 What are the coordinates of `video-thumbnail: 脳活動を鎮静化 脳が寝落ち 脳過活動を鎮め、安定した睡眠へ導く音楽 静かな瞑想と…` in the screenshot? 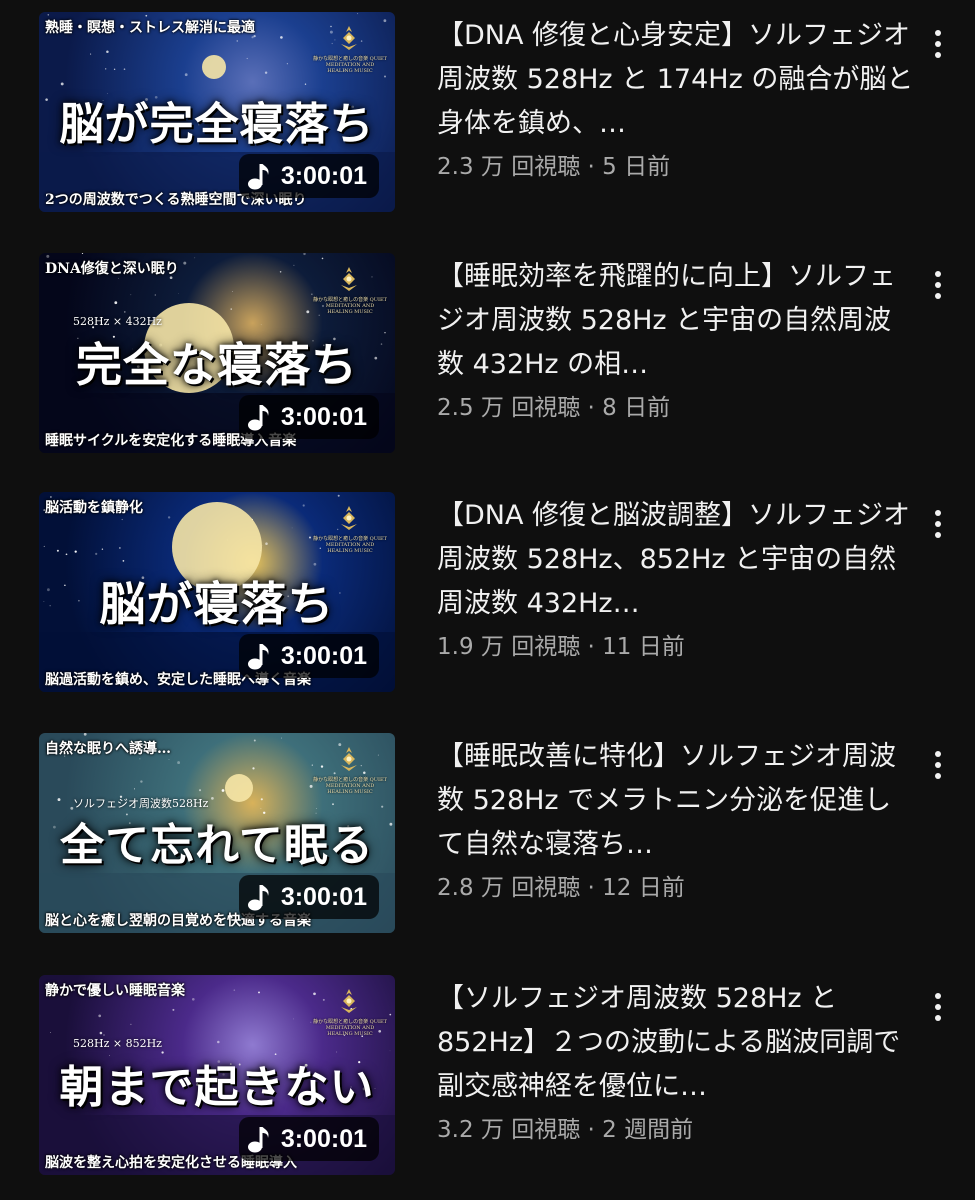 It's located at (217, 592).